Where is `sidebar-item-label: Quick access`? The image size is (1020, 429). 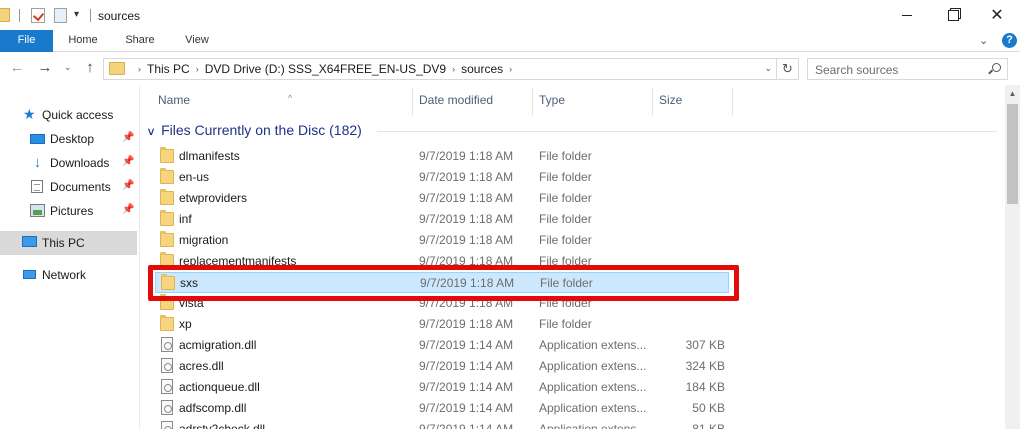
sidebar-item-label: Quick access is located at coordinates (78, 115).